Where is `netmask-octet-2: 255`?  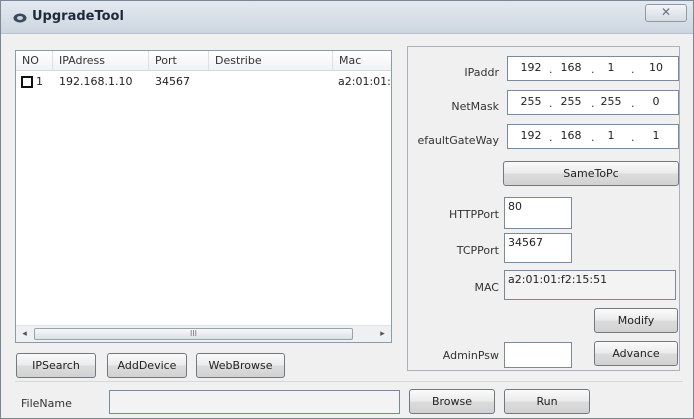 netmask-octet-2: 255 is located at coordinates (571, 101).